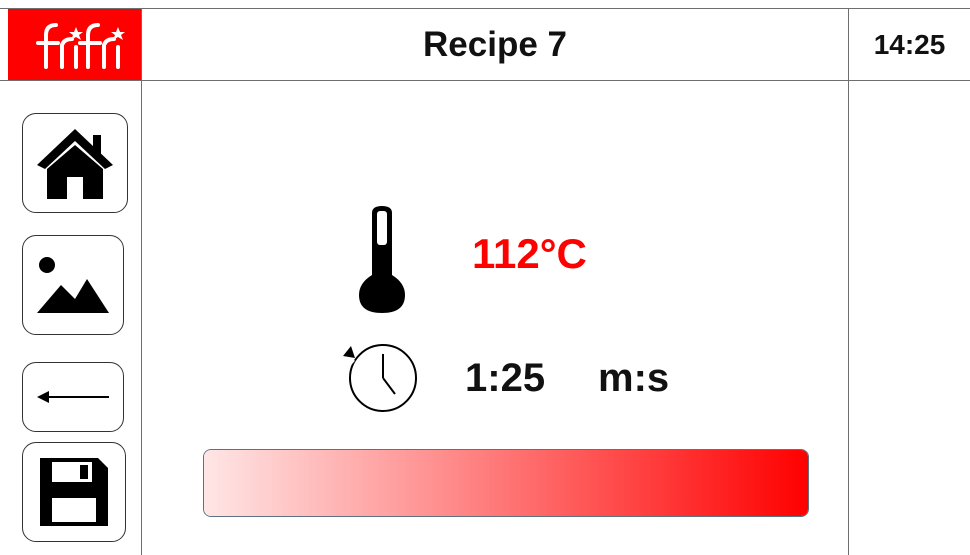 The image size is (970, 555). I want to click on progress-bar, so click(506, 483).